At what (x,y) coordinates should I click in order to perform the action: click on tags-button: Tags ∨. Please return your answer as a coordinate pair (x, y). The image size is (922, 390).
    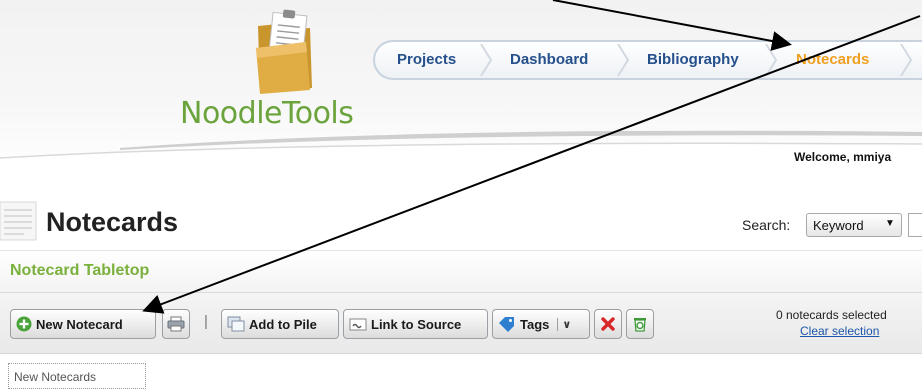
    Looking at the image, I should click on (541, 324).